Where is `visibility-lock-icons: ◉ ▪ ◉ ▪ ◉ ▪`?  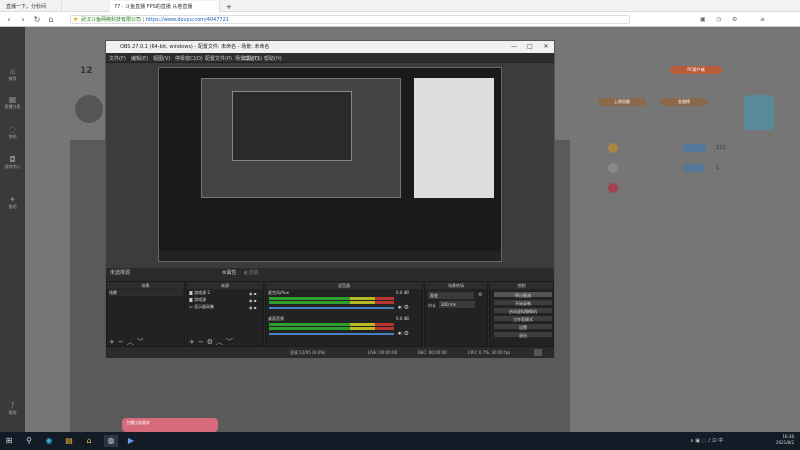 visibility-lock-icons: ◉ ▪ ◉ ▪ ◉ ▪ is located at coordinates (252, 300).